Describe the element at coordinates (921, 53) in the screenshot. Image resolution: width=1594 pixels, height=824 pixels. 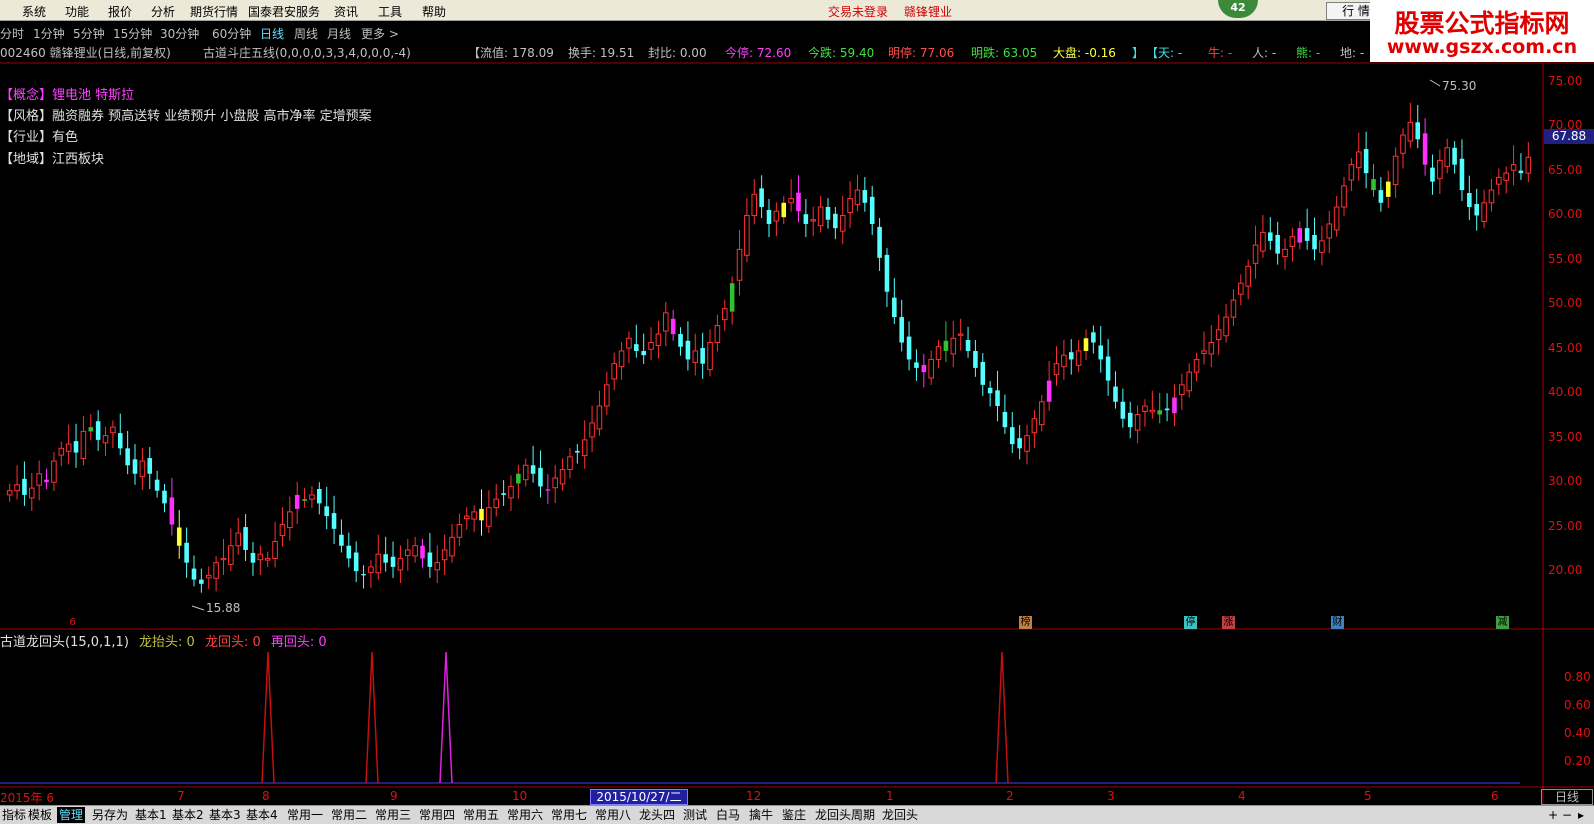
I see `limit-up-tomorrow: 明停: 77.06` at that location.